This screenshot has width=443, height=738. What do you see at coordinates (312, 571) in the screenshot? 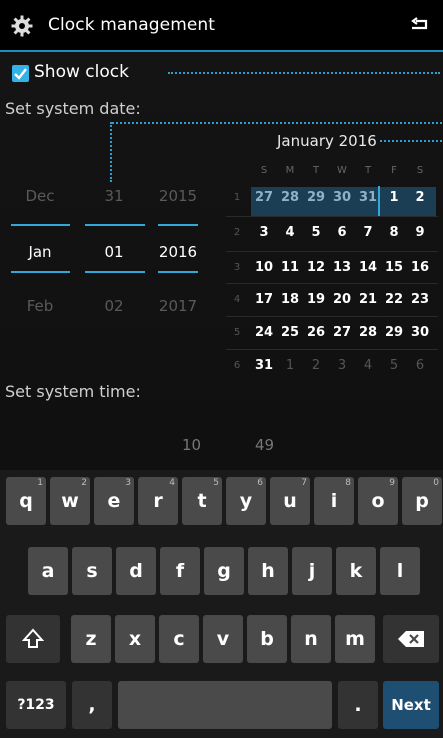
I see `key-j: j` at bounding box center [312, 571].